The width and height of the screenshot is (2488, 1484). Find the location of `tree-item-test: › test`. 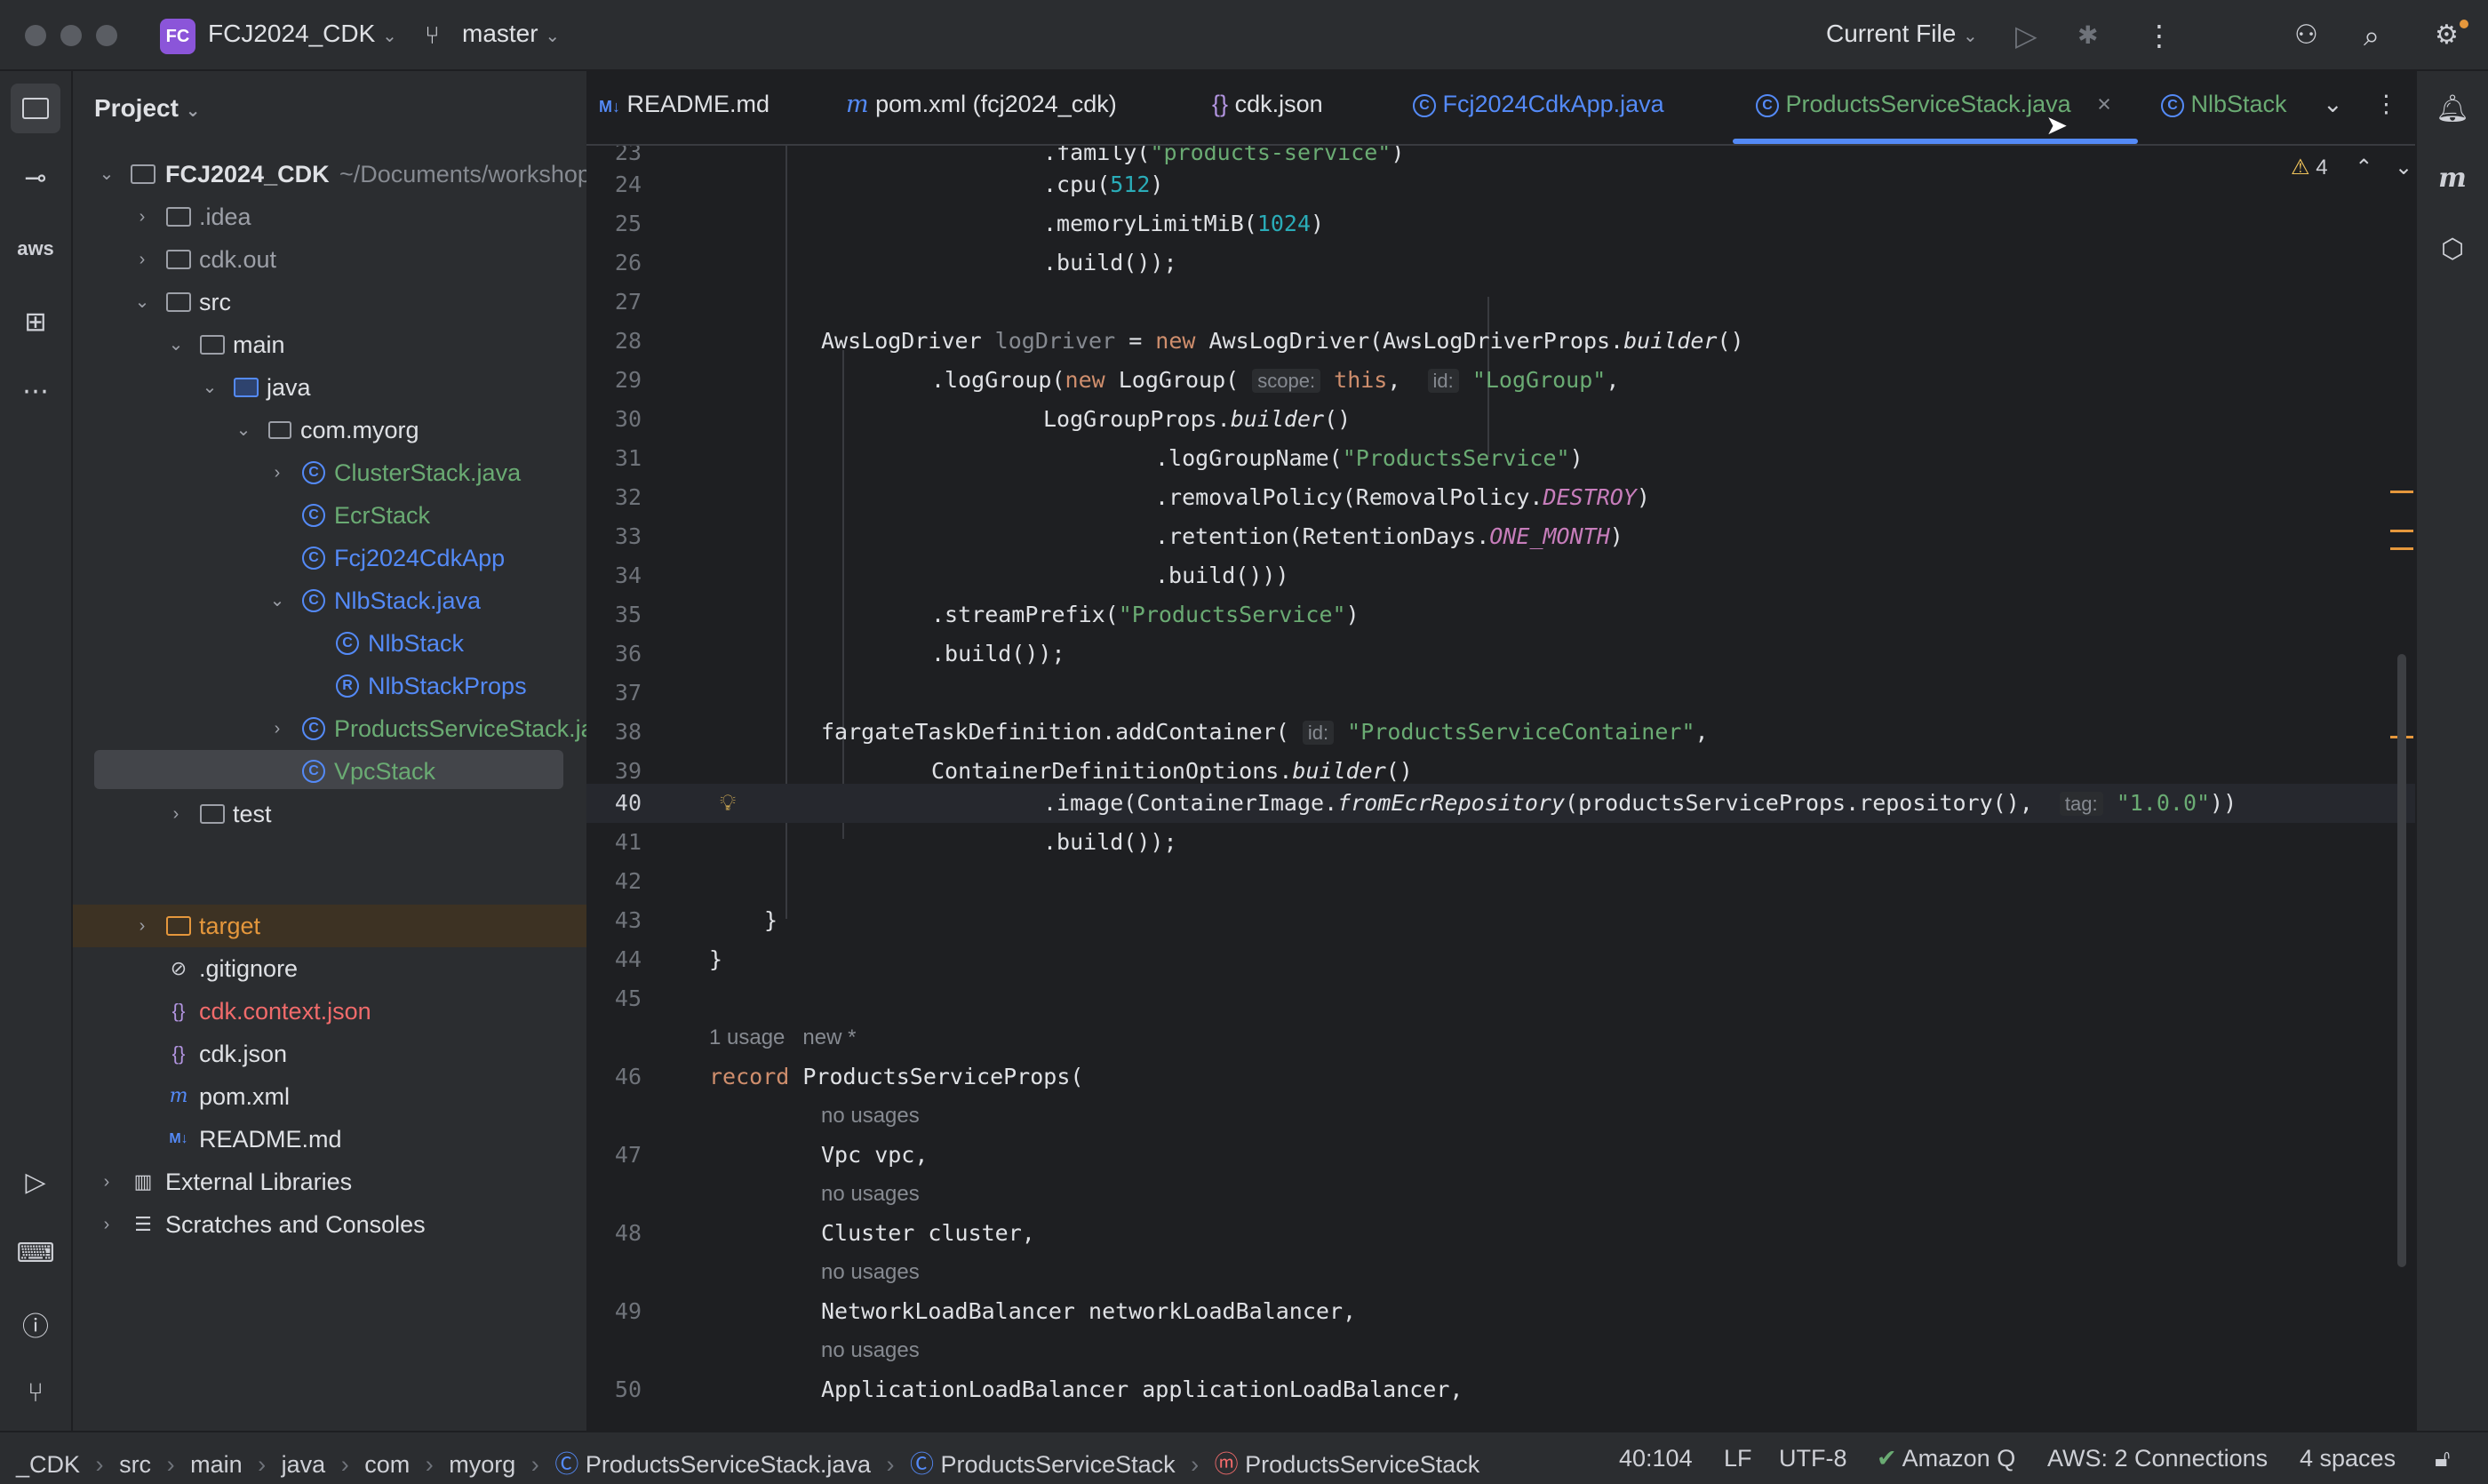

tree-item-test: › test is located at coordinates (329, 814).